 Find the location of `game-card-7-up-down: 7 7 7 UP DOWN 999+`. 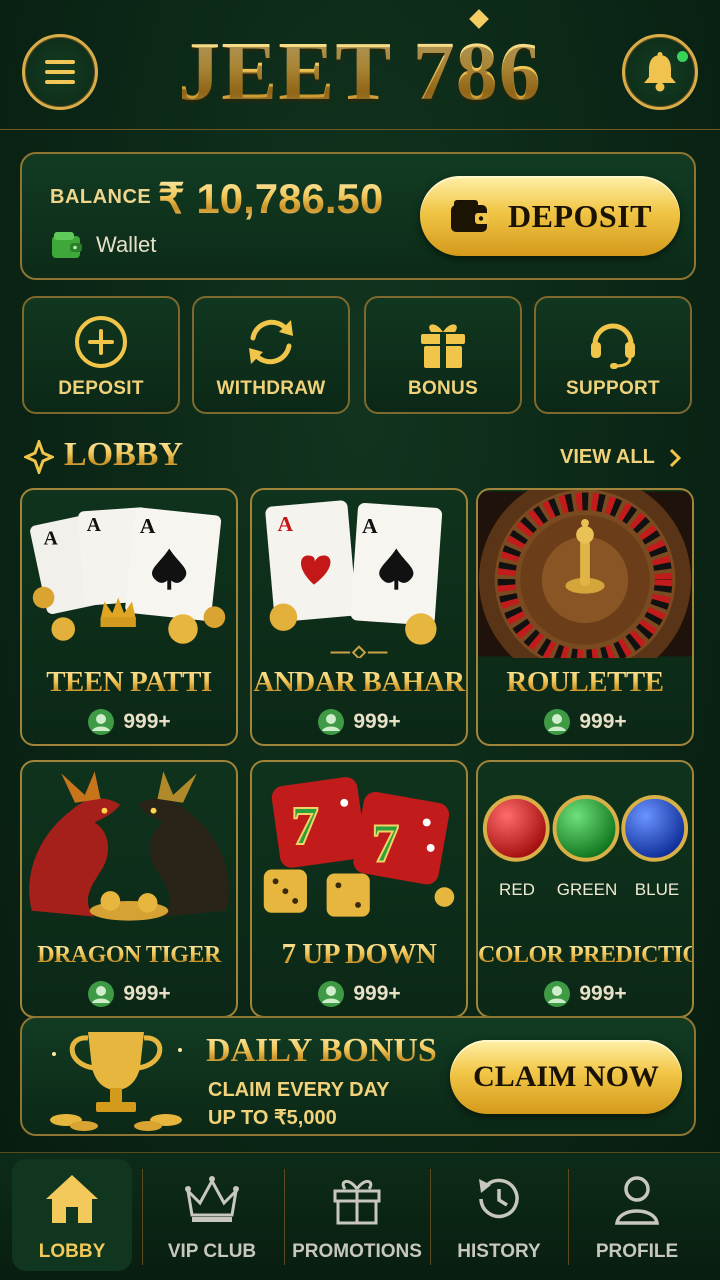

game-card-7-up-down: 7 7 7 UP DOWN 999+ is located at coordinates (359, 889).